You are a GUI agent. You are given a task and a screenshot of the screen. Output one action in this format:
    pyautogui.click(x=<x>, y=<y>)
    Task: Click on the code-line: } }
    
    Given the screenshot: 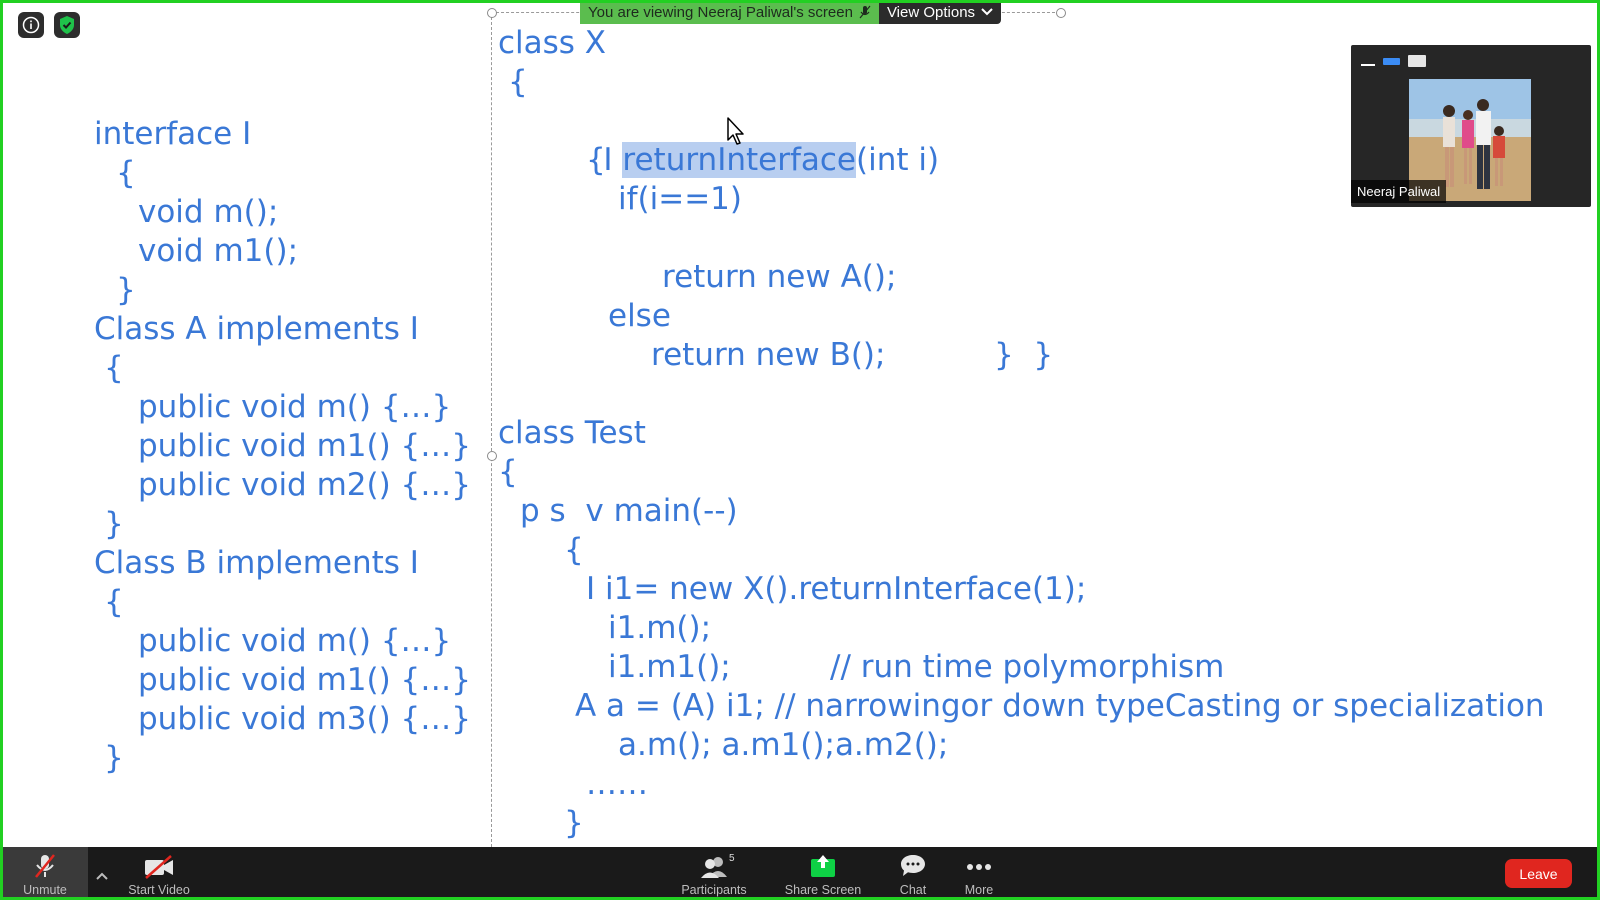 What is the action you would take?
    pyautogui.click(x=1024, y=355)
    